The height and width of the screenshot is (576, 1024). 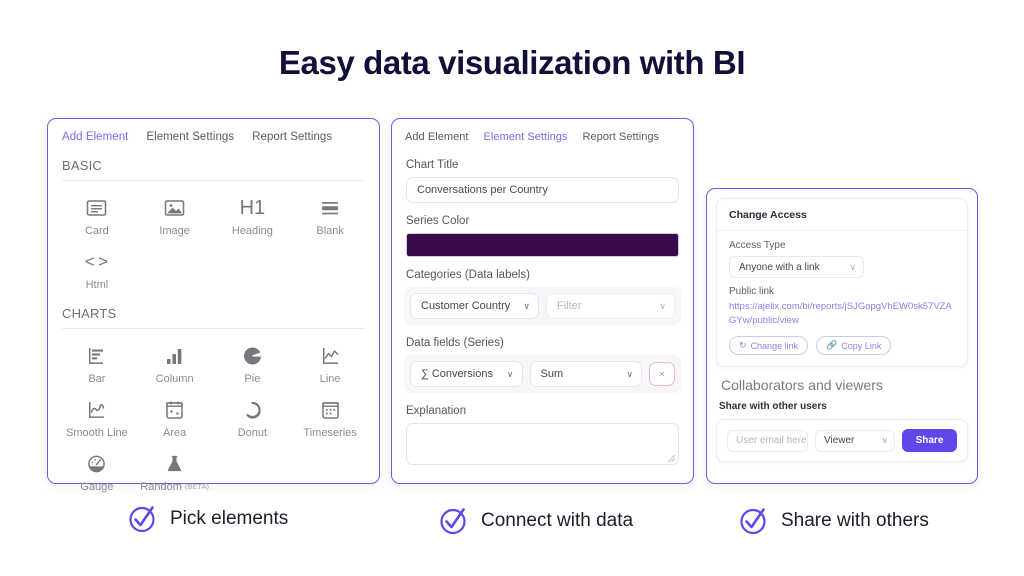 I want to click on element-label: Image, so click(x=174, y=231).